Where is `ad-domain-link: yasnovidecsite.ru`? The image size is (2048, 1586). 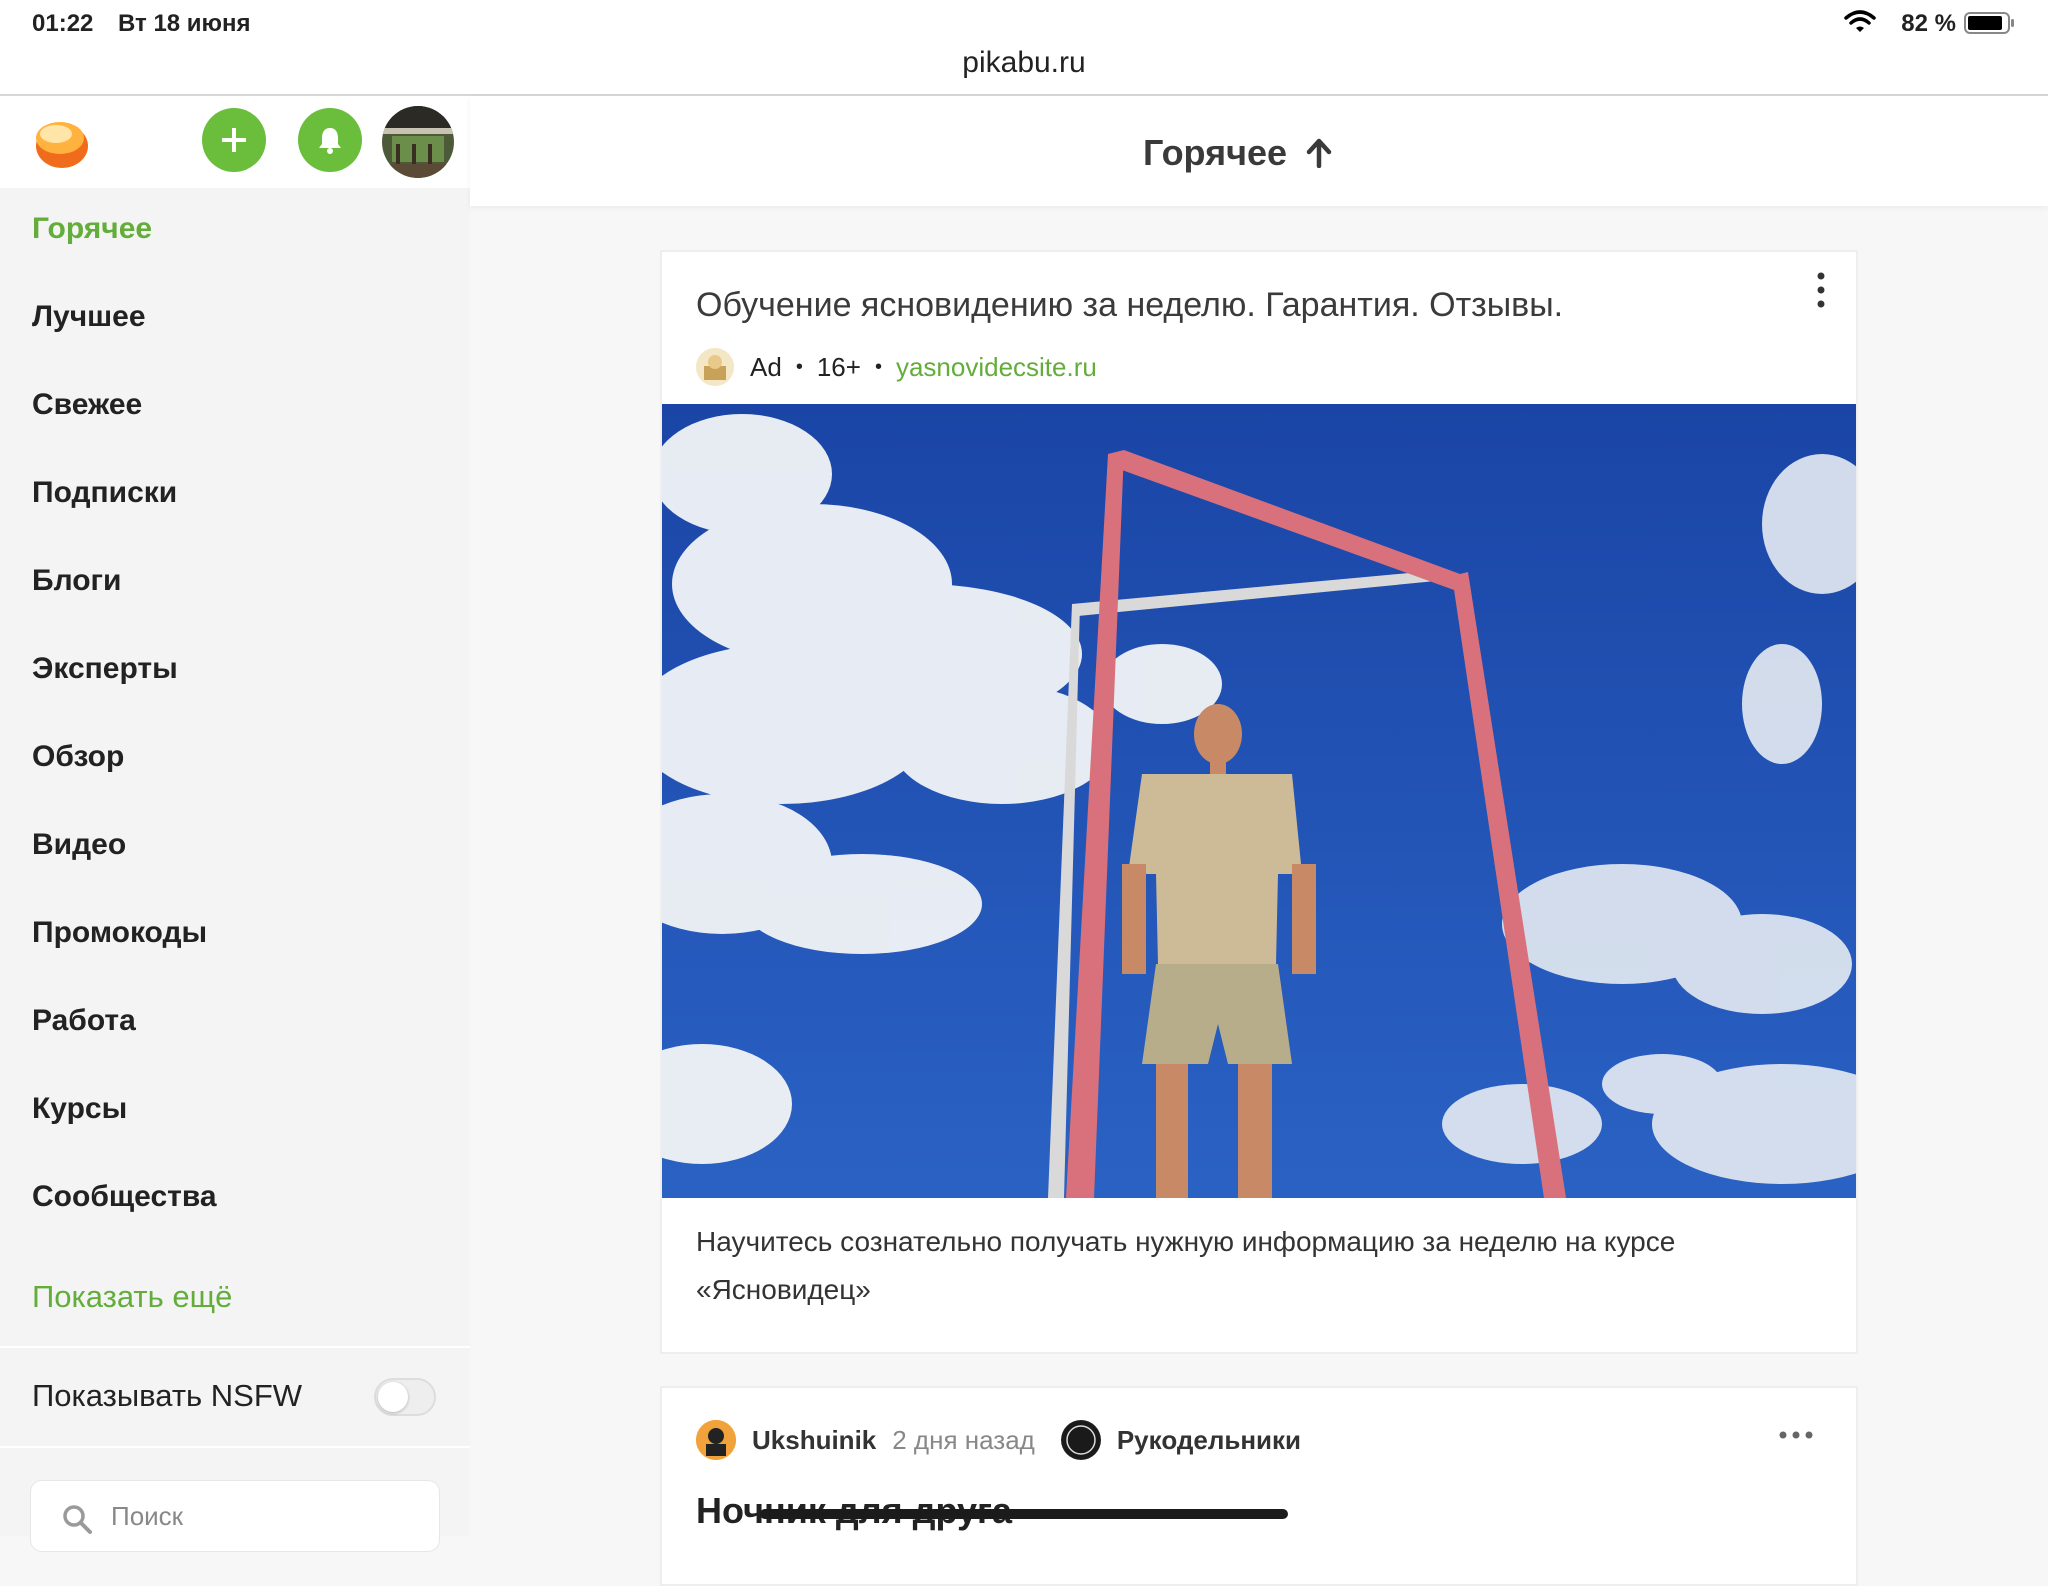
ad-domain-link: yasnovidecsite.ru is located at coordinates (996, 367).